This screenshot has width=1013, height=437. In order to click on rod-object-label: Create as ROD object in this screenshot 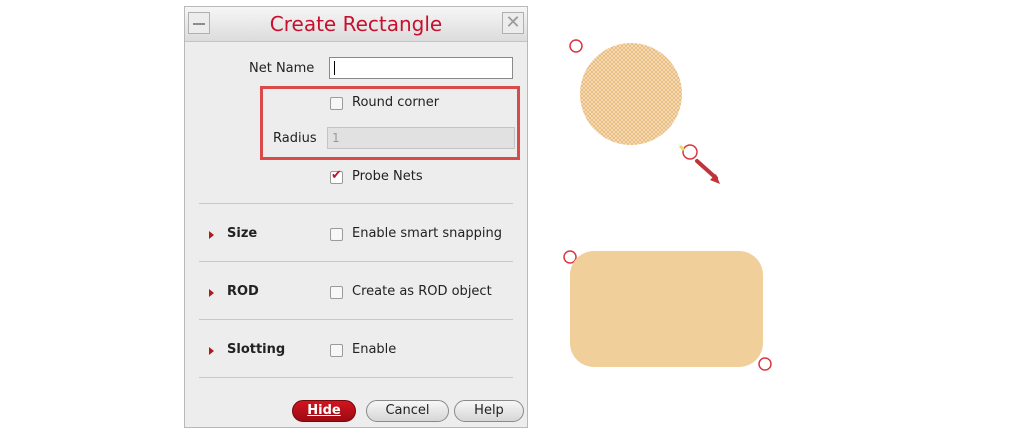, I will do `click(422, 291)`.